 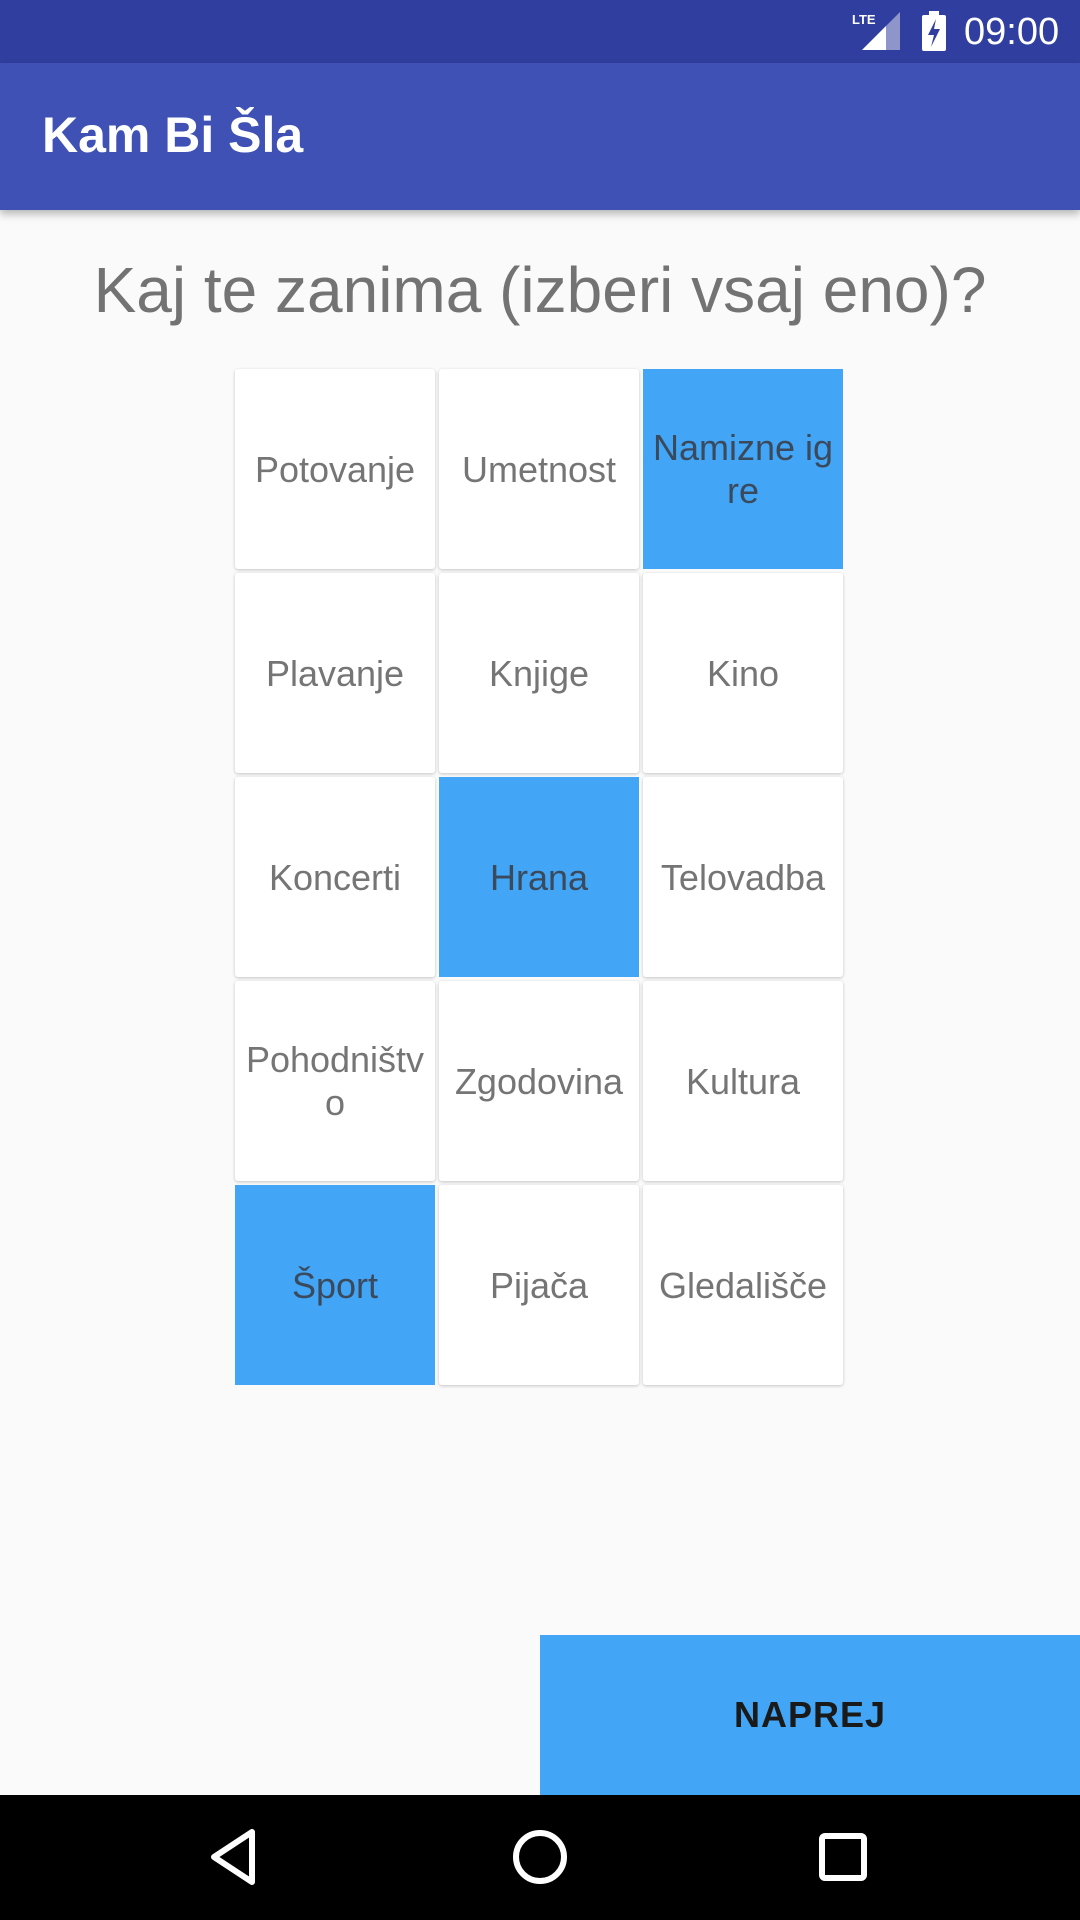 I want to click on lte-signal-icon: LTE, so click(x=876, y=31).